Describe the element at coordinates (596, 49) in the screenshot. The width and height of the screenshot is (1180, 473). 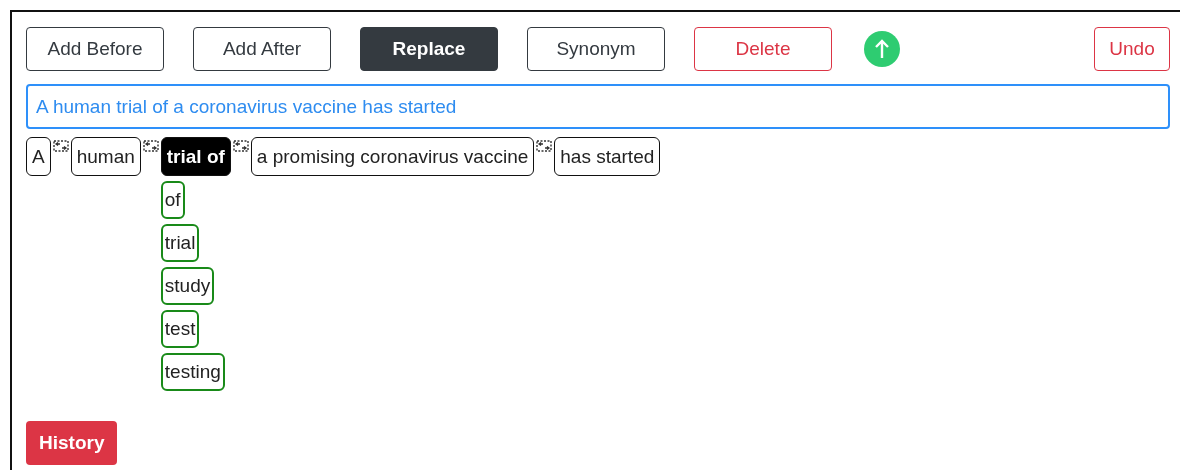
I see `toolbar-button: Synonym` at that location.